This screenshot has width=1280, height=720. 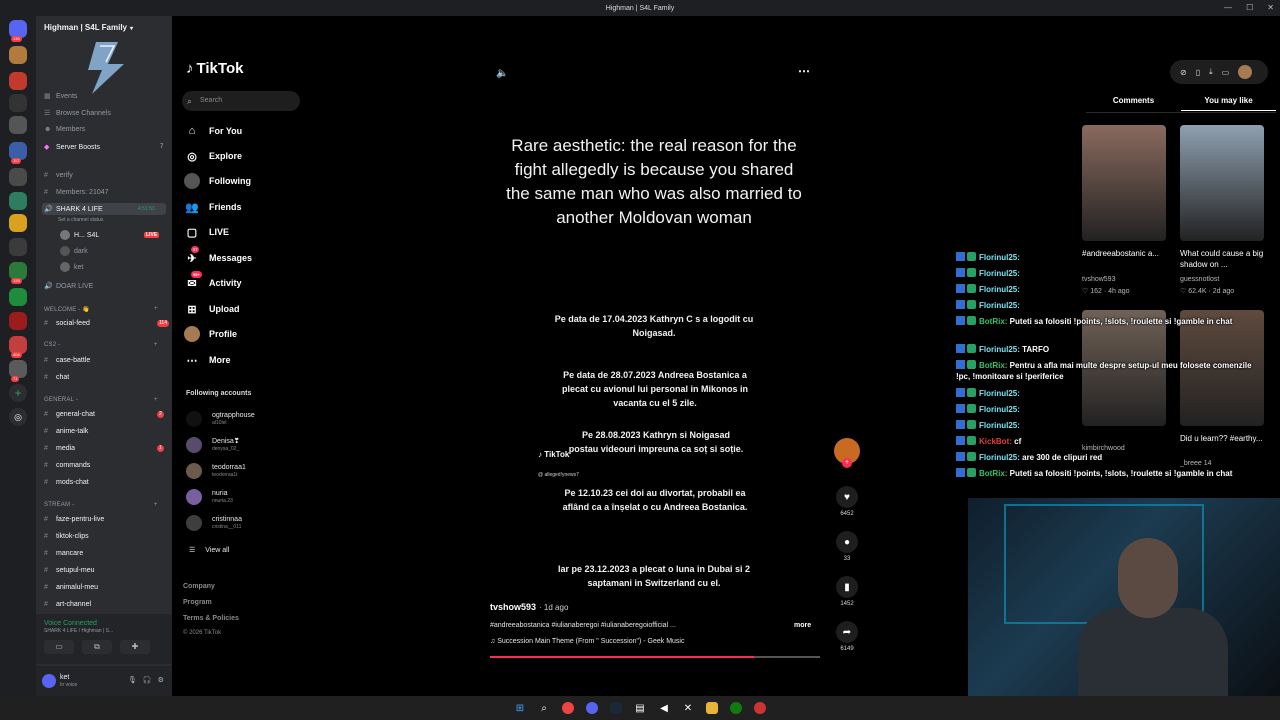 I want to click on channel-anime-talk: # anime-talk, so click(x=66, y=431).